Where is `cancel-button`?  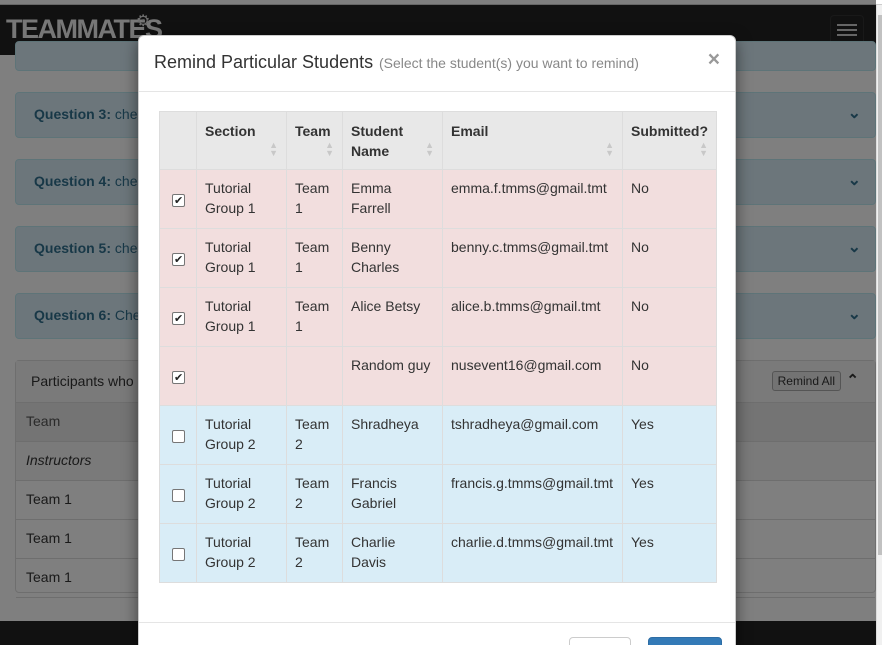
cancel-button is located at coordinates (600, 641).